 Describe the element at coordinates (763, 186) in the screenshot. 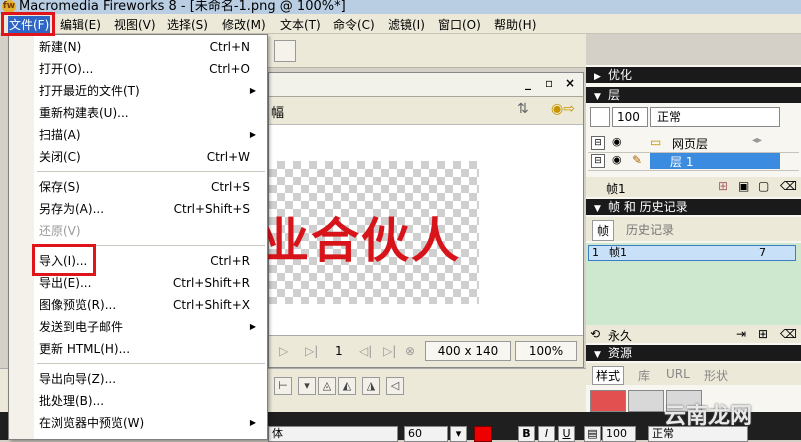

I see `new-layer-icon: ▢` at that location.